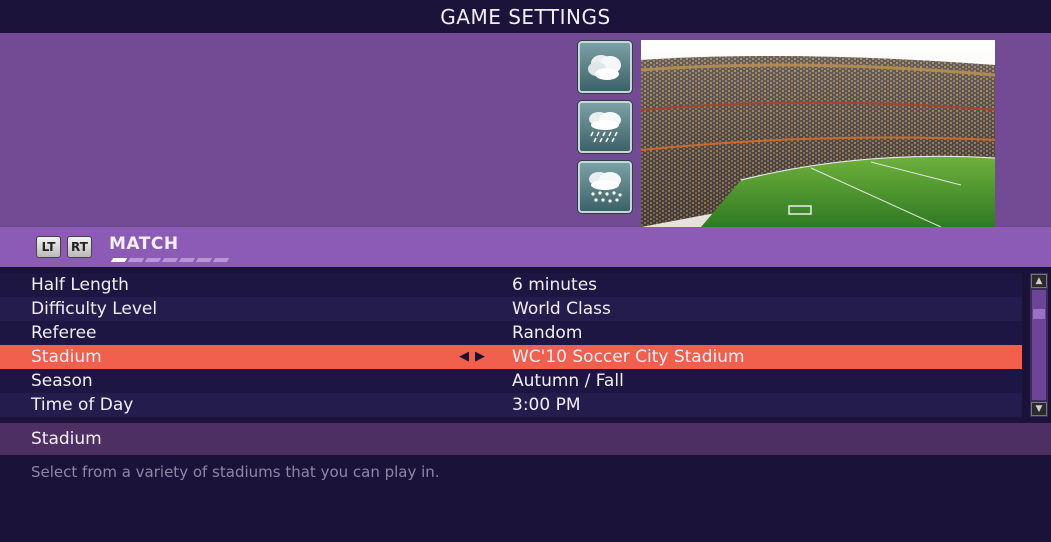 Image resolution: width=1051 pixels, height=542 pixels. I want to click on scroll-up-icon: ▲, so click(1039, 281).